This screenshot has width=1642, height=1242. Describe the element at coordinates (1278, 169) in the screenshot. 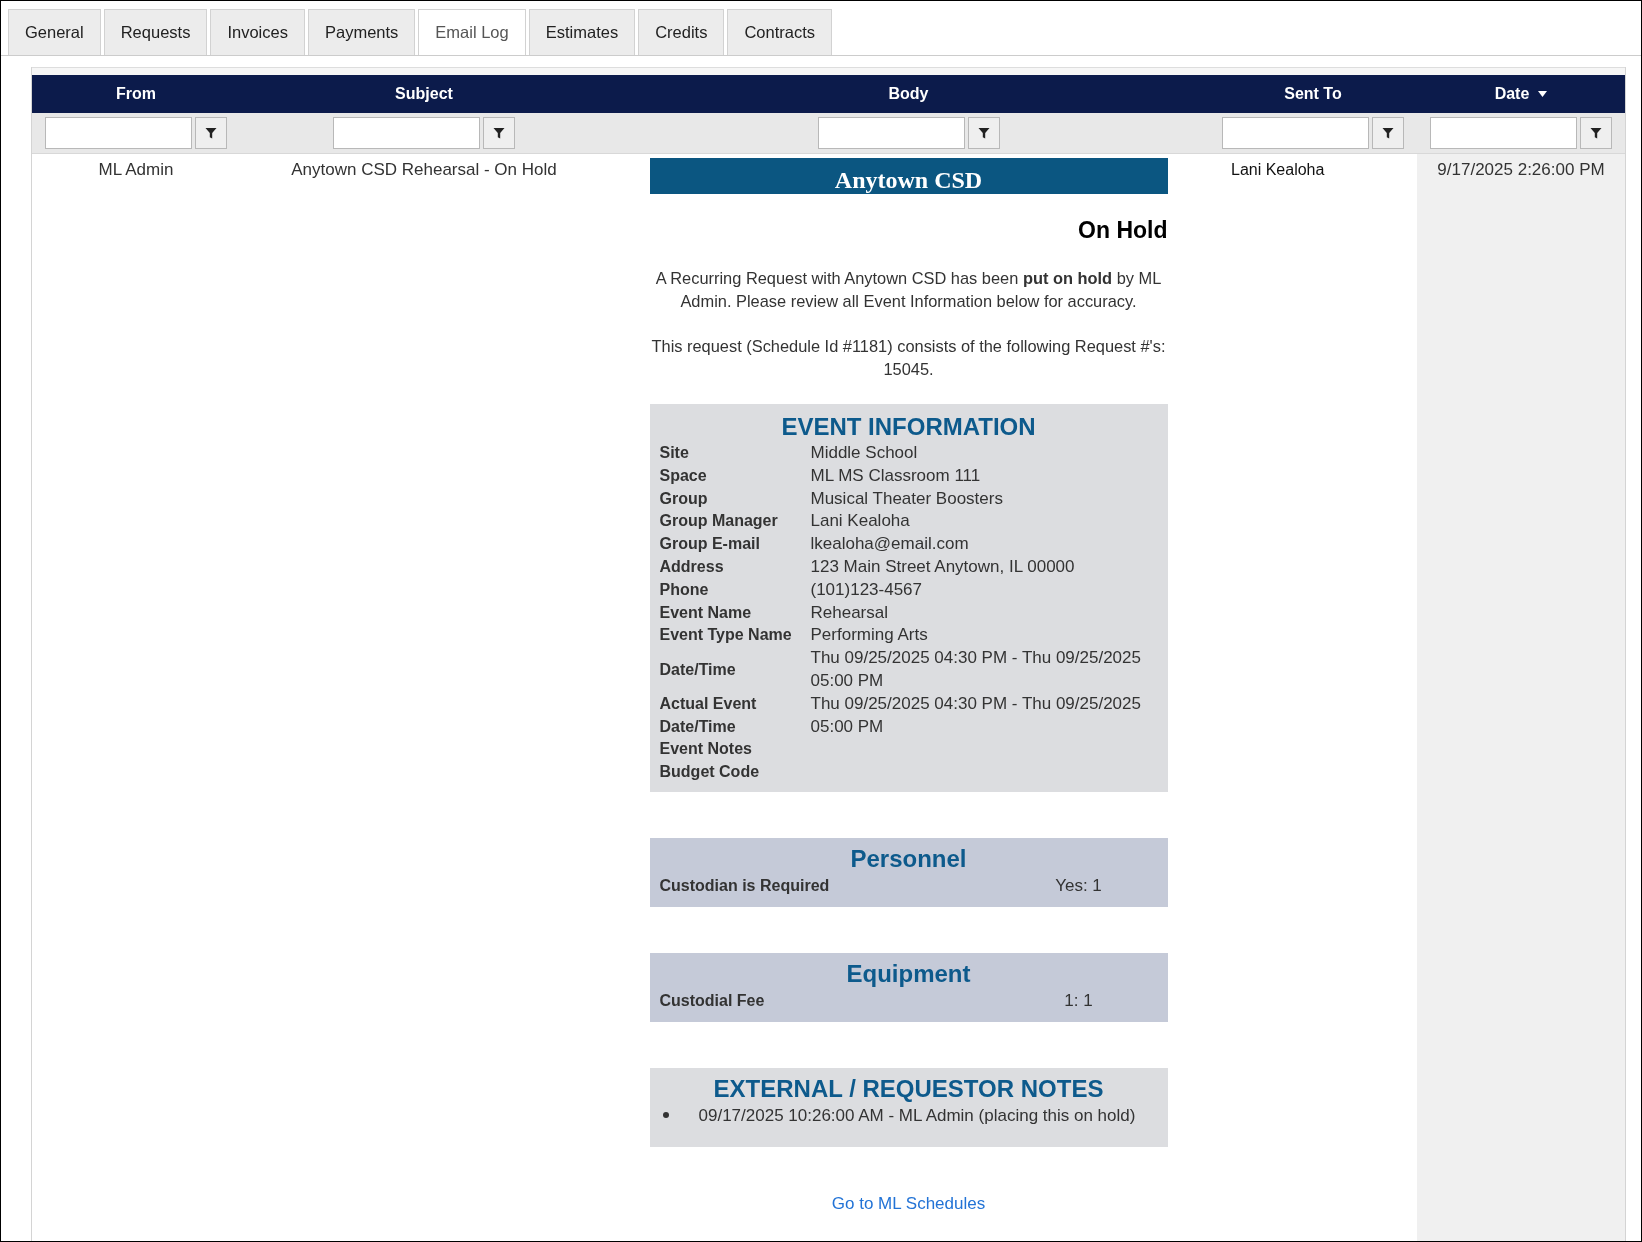

I see `recipient-name: Lani Kealoha` at that location.